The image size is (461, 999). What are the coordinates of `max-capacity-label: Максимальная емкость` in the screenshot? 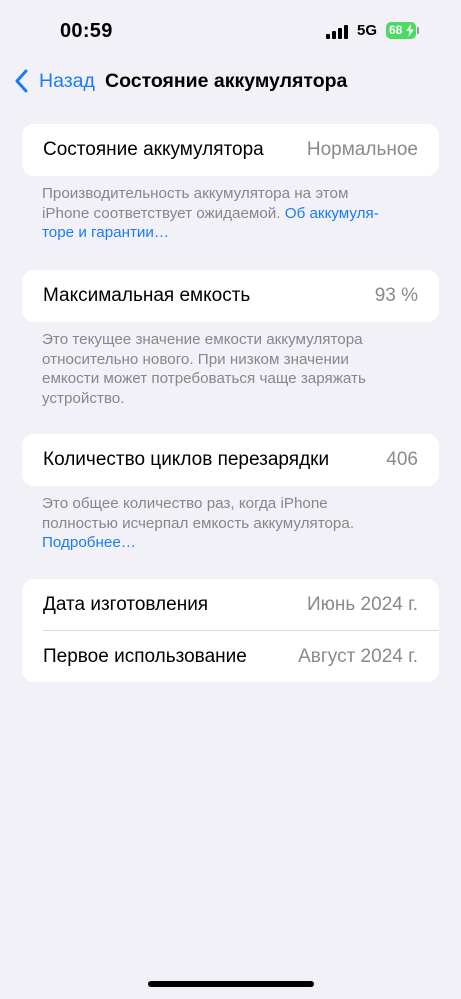 It's located at (147, 295).